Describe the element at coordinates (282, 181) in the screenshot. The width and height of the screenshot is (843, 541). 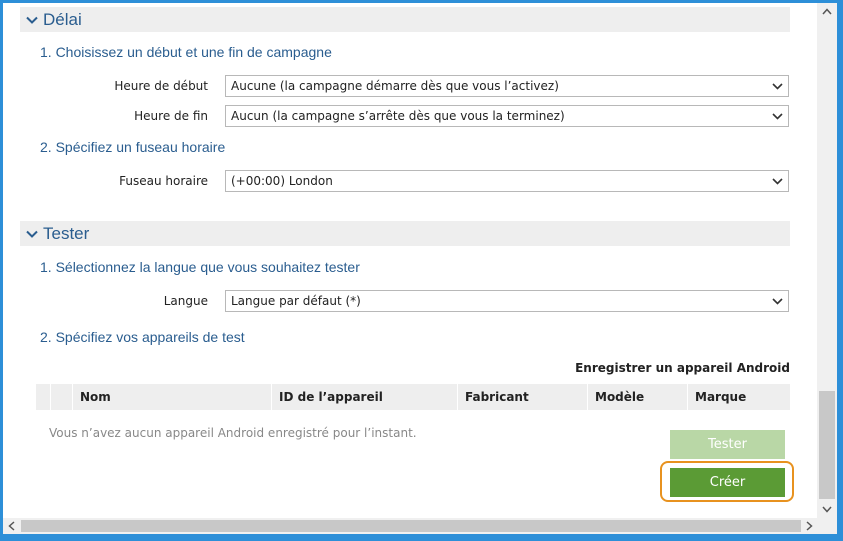
I see `timezone-value: (+00:00) London` at that location.